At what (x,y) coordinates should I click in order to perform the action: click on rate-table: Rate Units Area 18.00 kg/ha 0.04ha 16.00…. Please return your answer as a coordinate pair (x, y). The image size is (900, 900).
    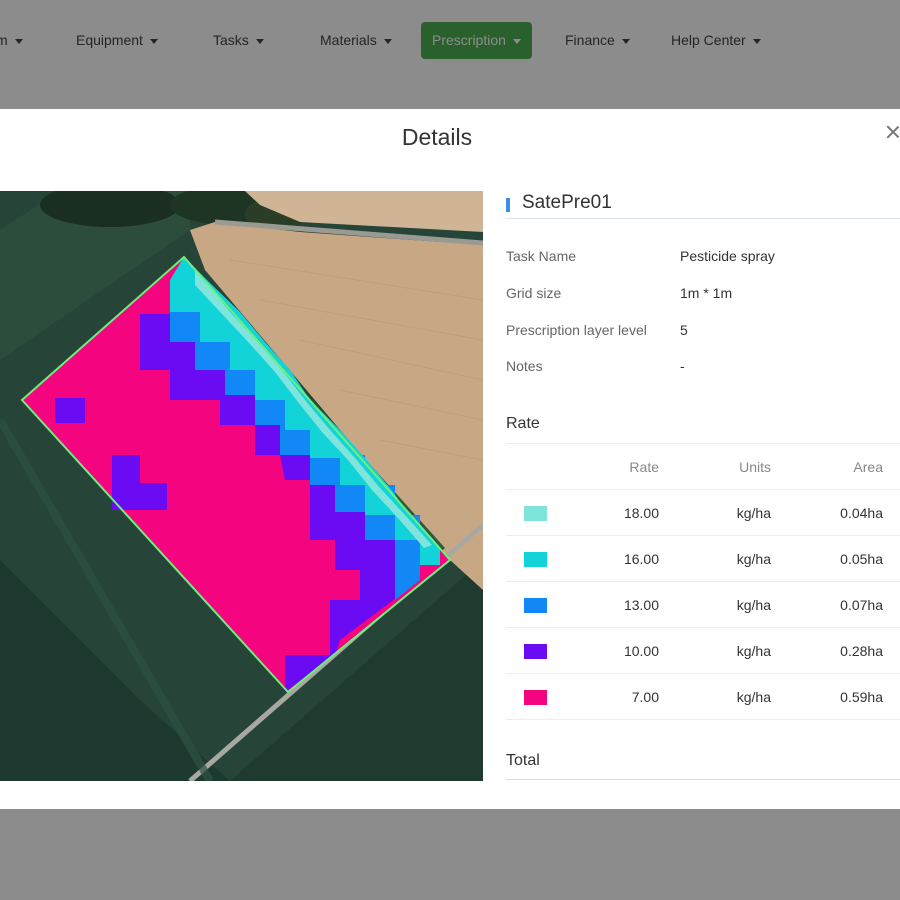
    Looking at the image, I should click on (703, 581).